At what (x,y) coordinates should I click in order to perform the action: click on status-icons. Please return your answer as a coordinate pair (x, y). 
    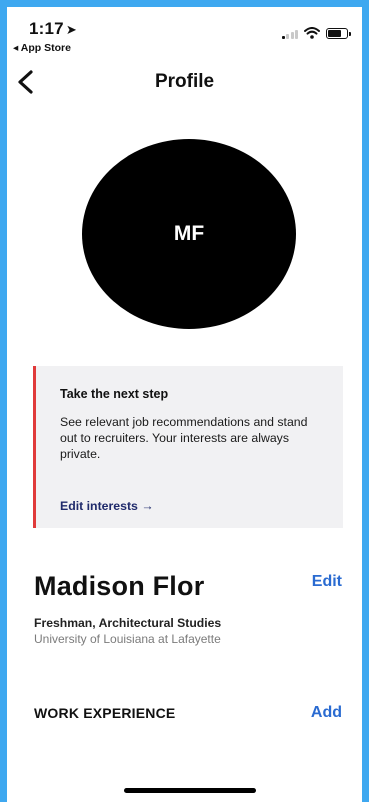
    Looking at the image, I should click on (316, 33).